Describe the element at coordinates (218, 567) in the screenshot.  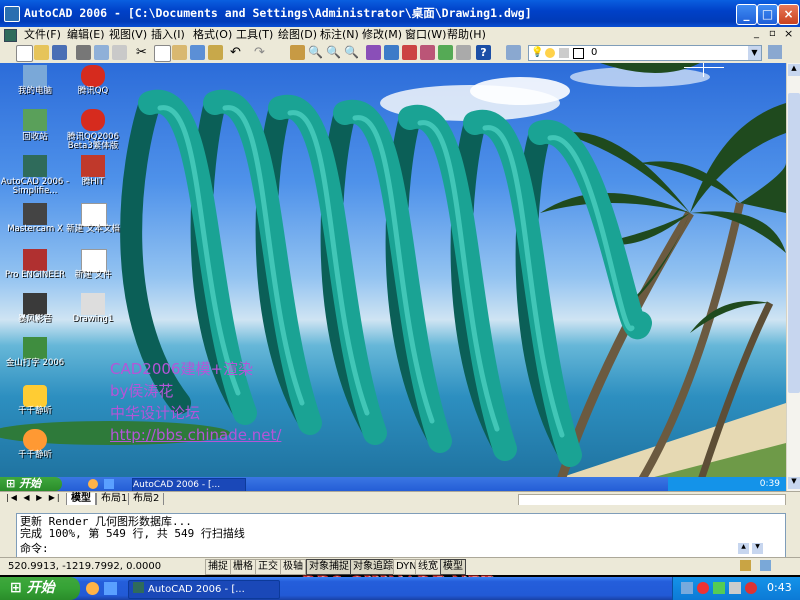
I see `snap-toggle: 捕捉` at that location.